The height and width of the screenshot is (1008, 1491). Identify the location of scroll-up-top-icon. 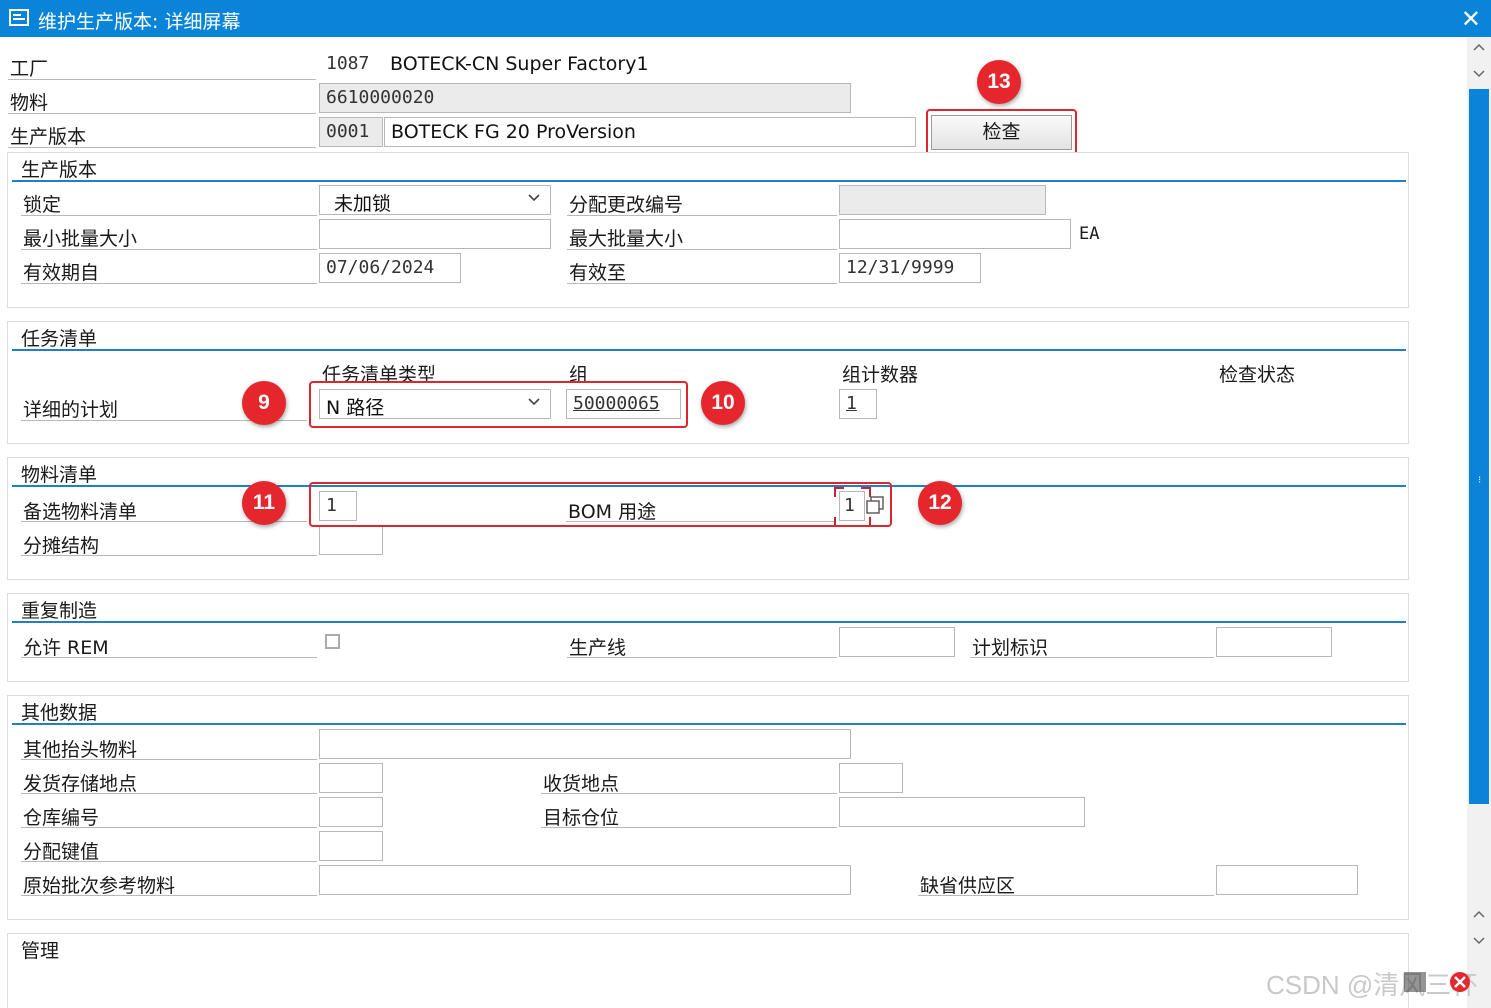
(1479, 48).